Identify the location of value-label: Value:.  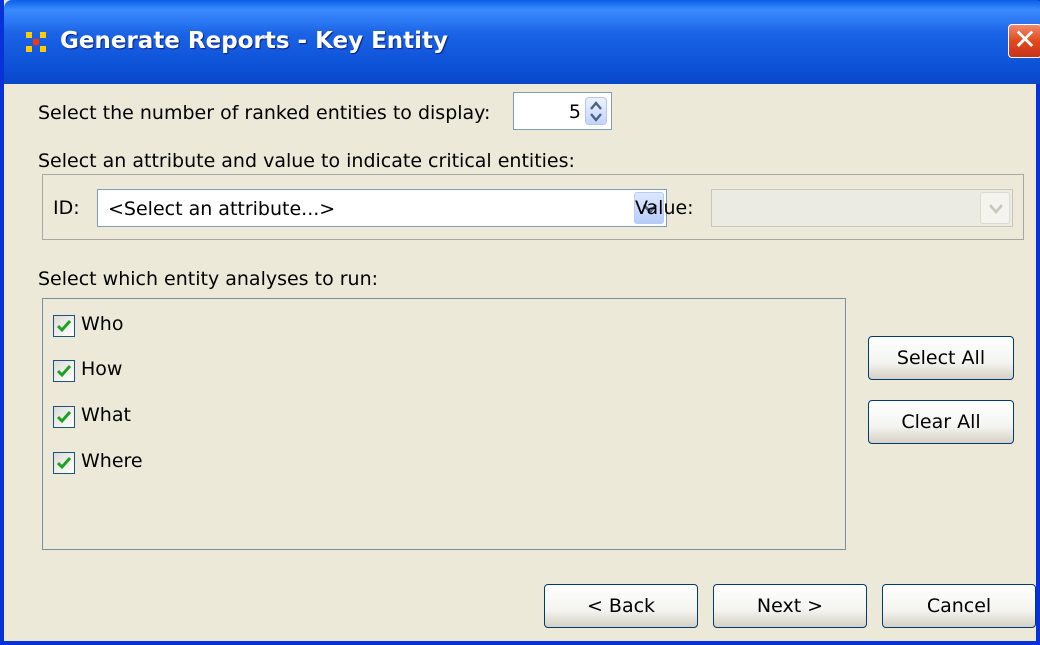
(664, 208).